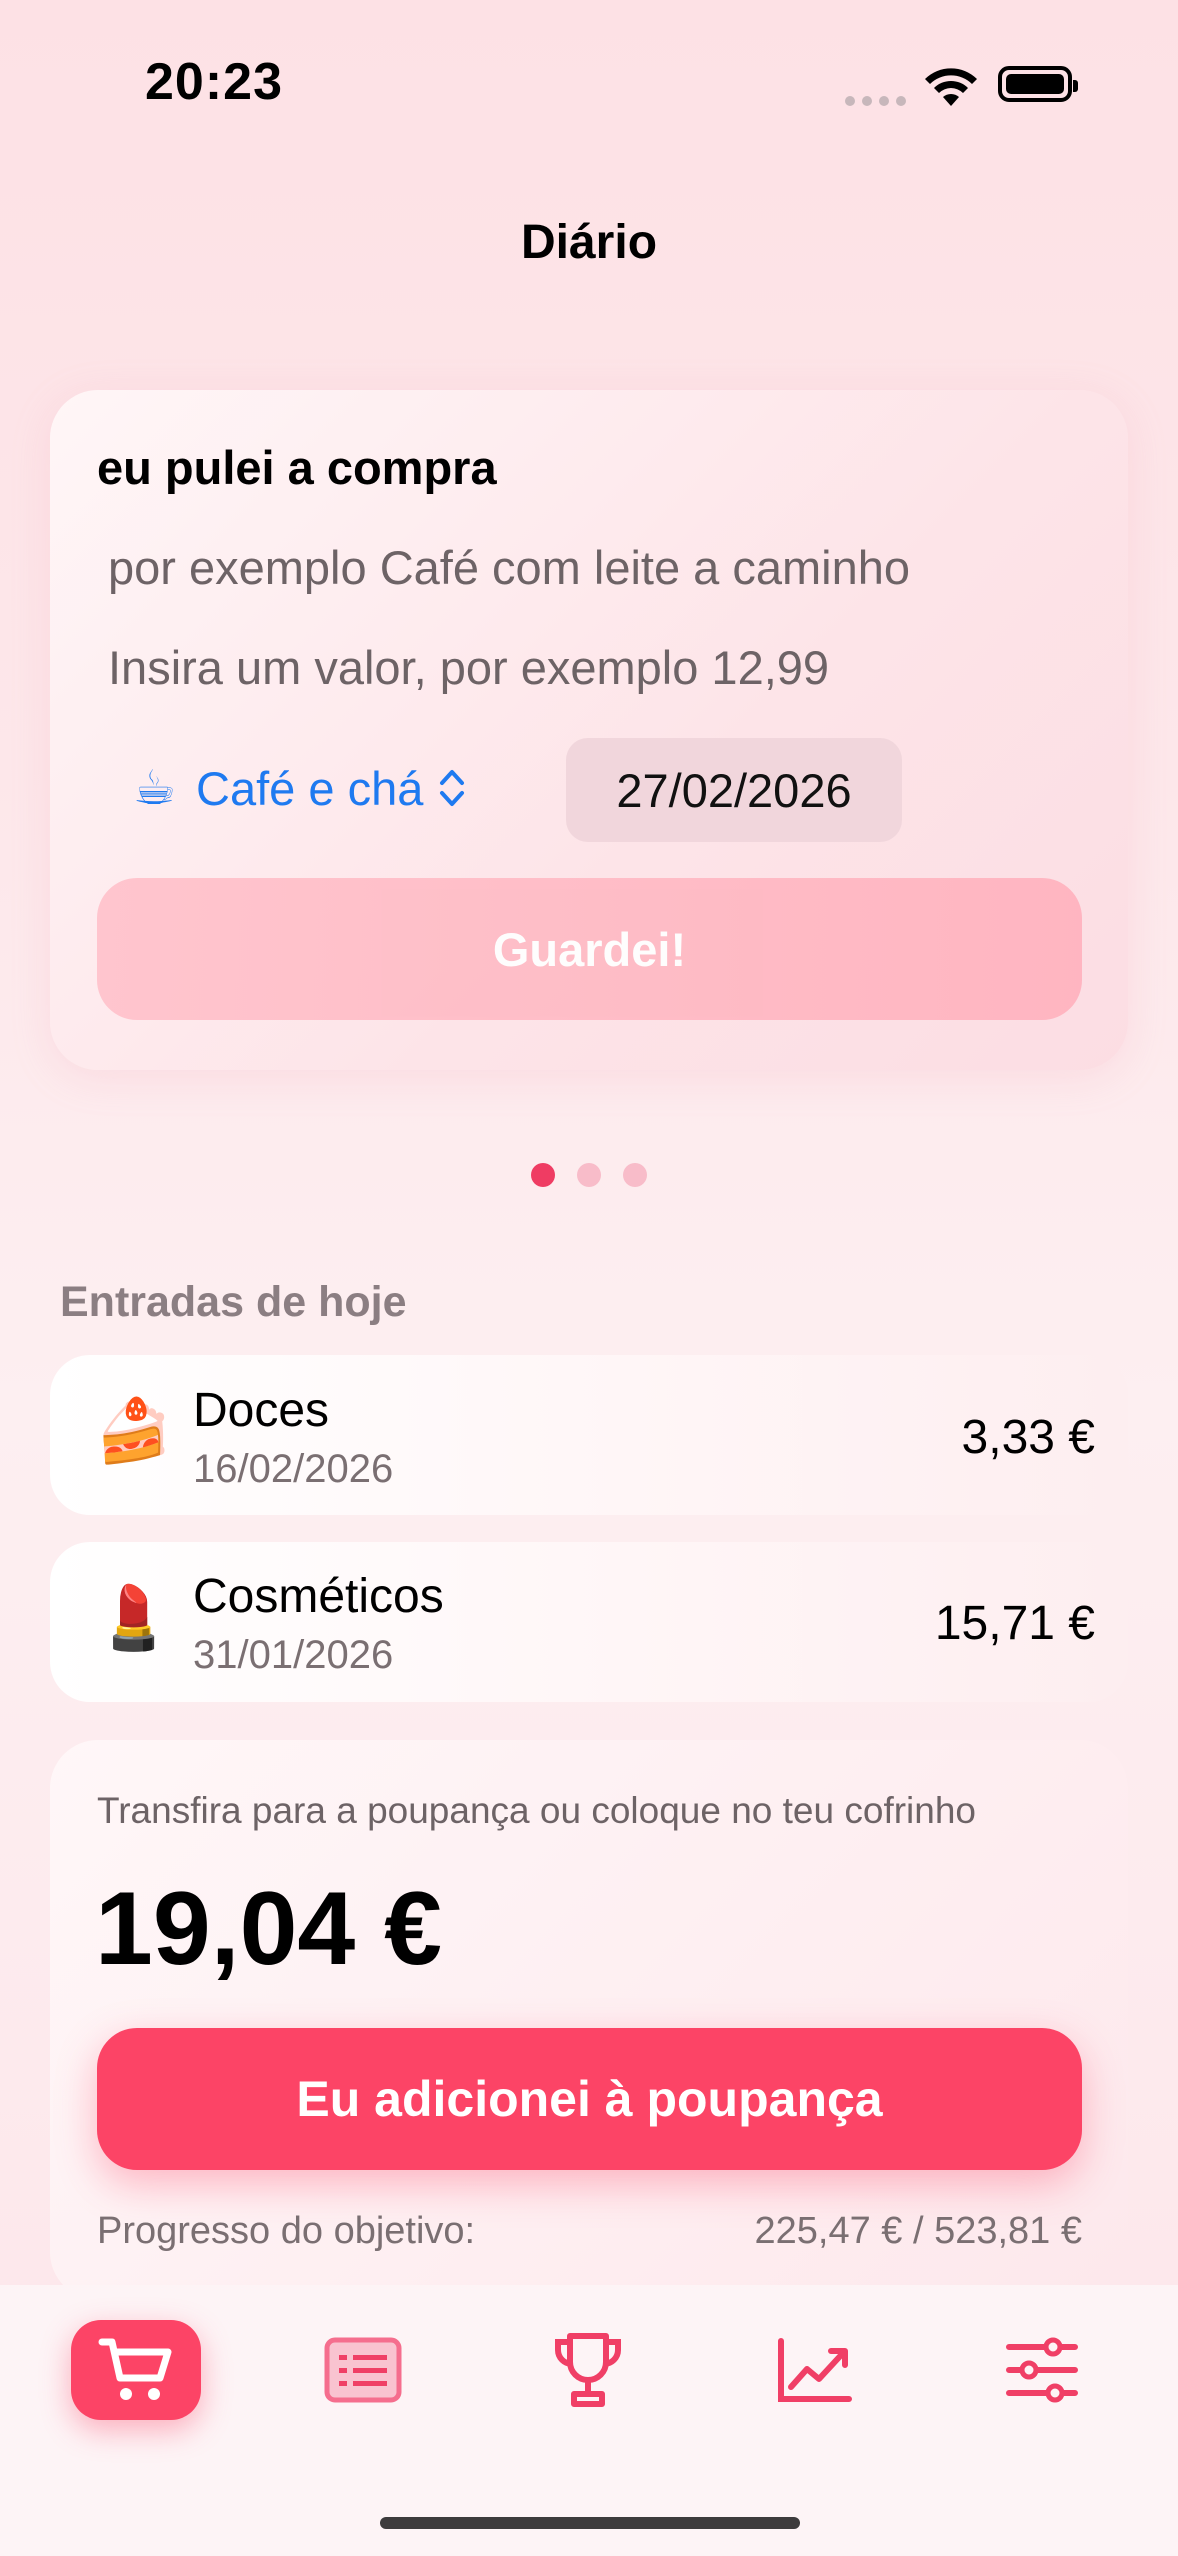 The image size is (1178, 2556). I want to click on tab-journal, so click(136, 2370).